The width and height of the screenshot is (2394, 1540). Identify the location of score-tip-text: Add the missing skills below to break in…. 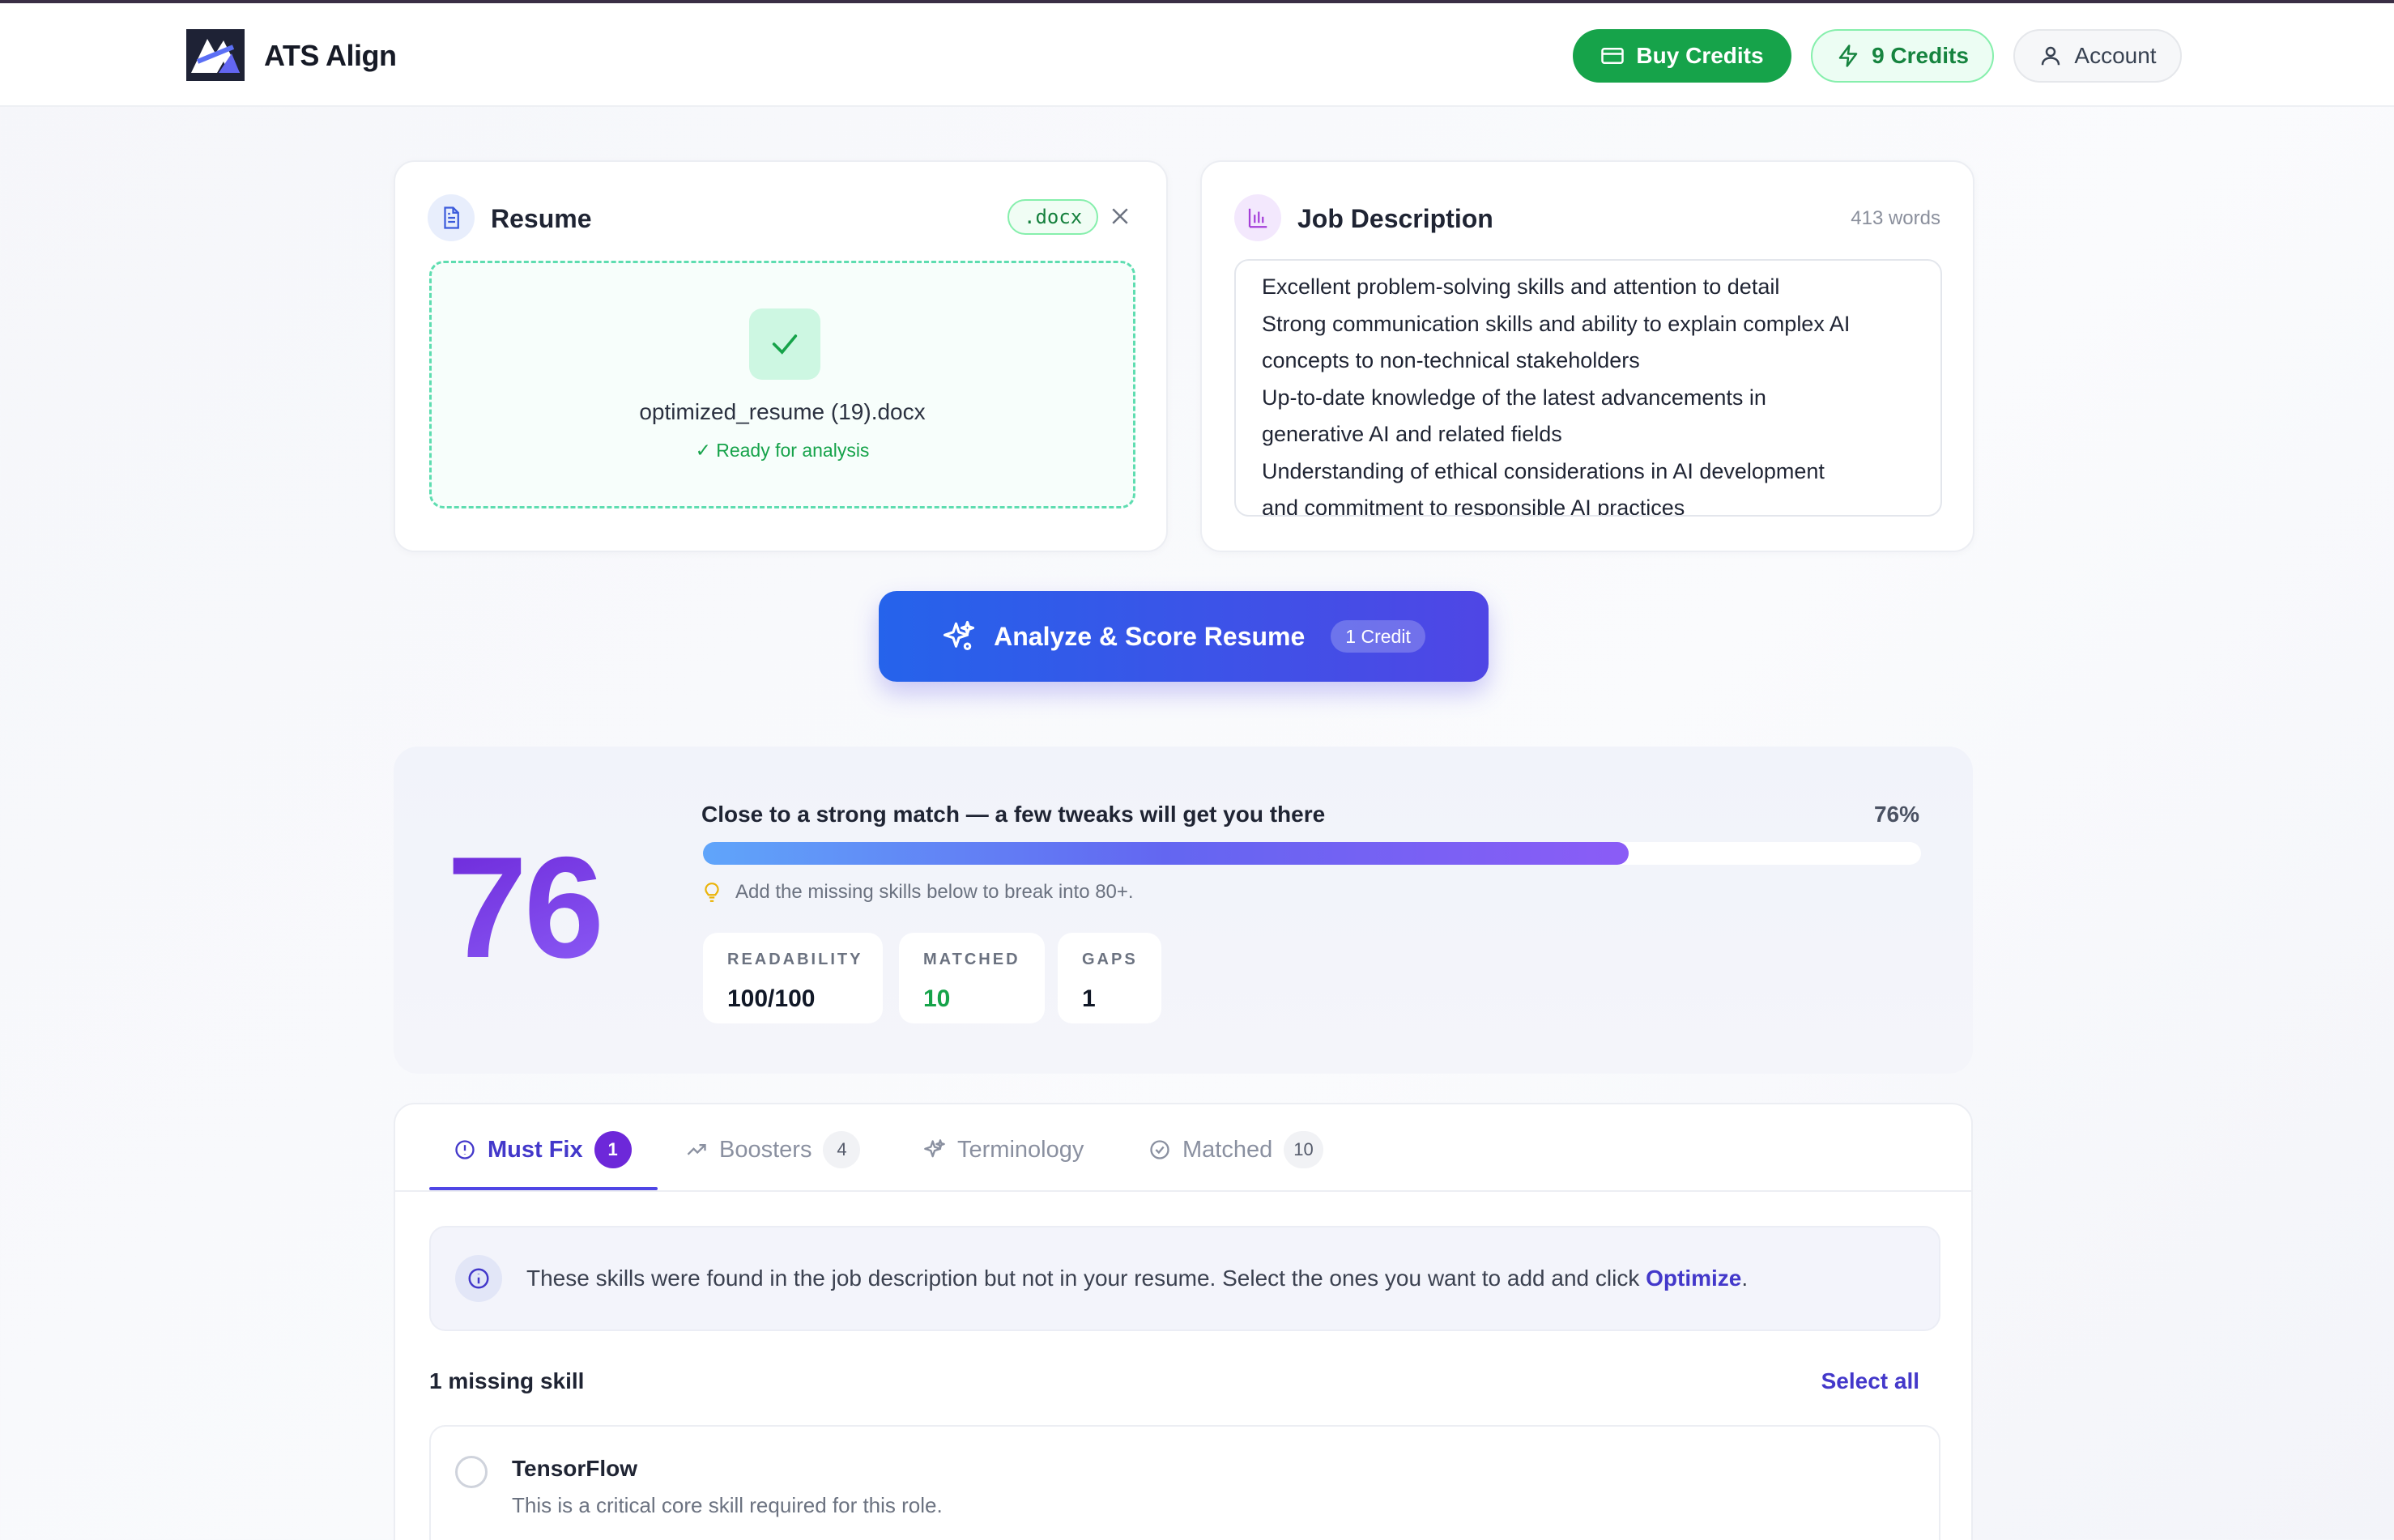
(934, 892).